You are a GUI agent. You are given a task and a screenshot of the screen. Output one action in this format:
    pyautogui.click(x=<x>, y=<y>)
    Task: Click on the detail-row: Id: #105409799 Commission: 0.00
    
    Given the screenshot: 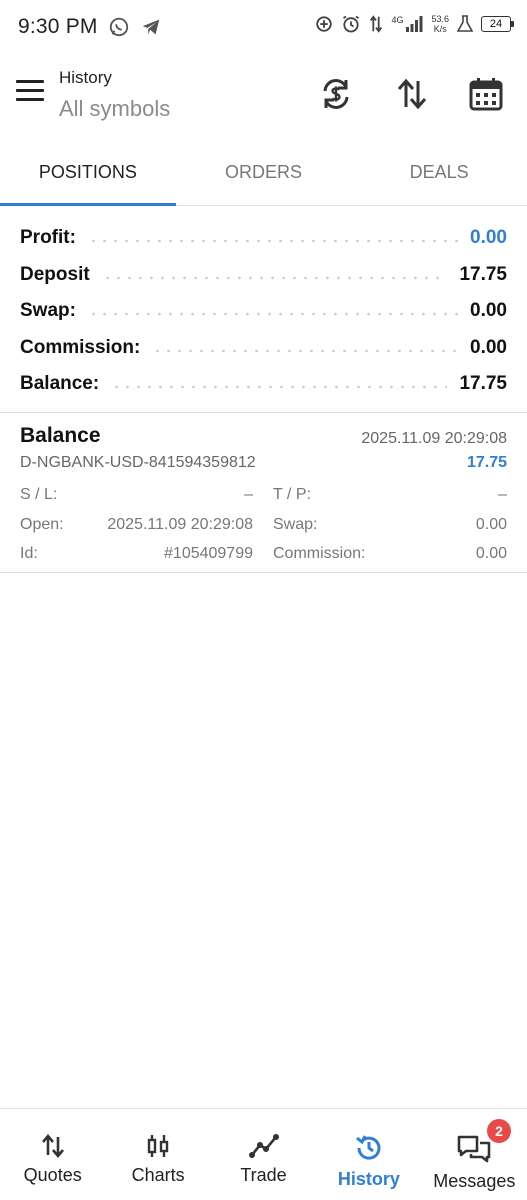 What is the action you would take?
    pyautogui.click(x=263, y=560)
    